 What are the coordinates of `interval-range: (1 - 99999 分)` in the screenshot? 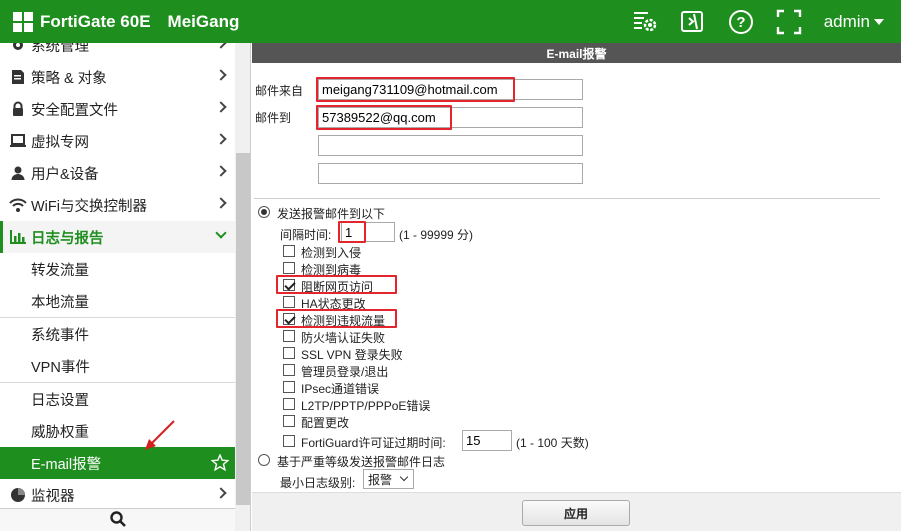 It's located at (436, 235).